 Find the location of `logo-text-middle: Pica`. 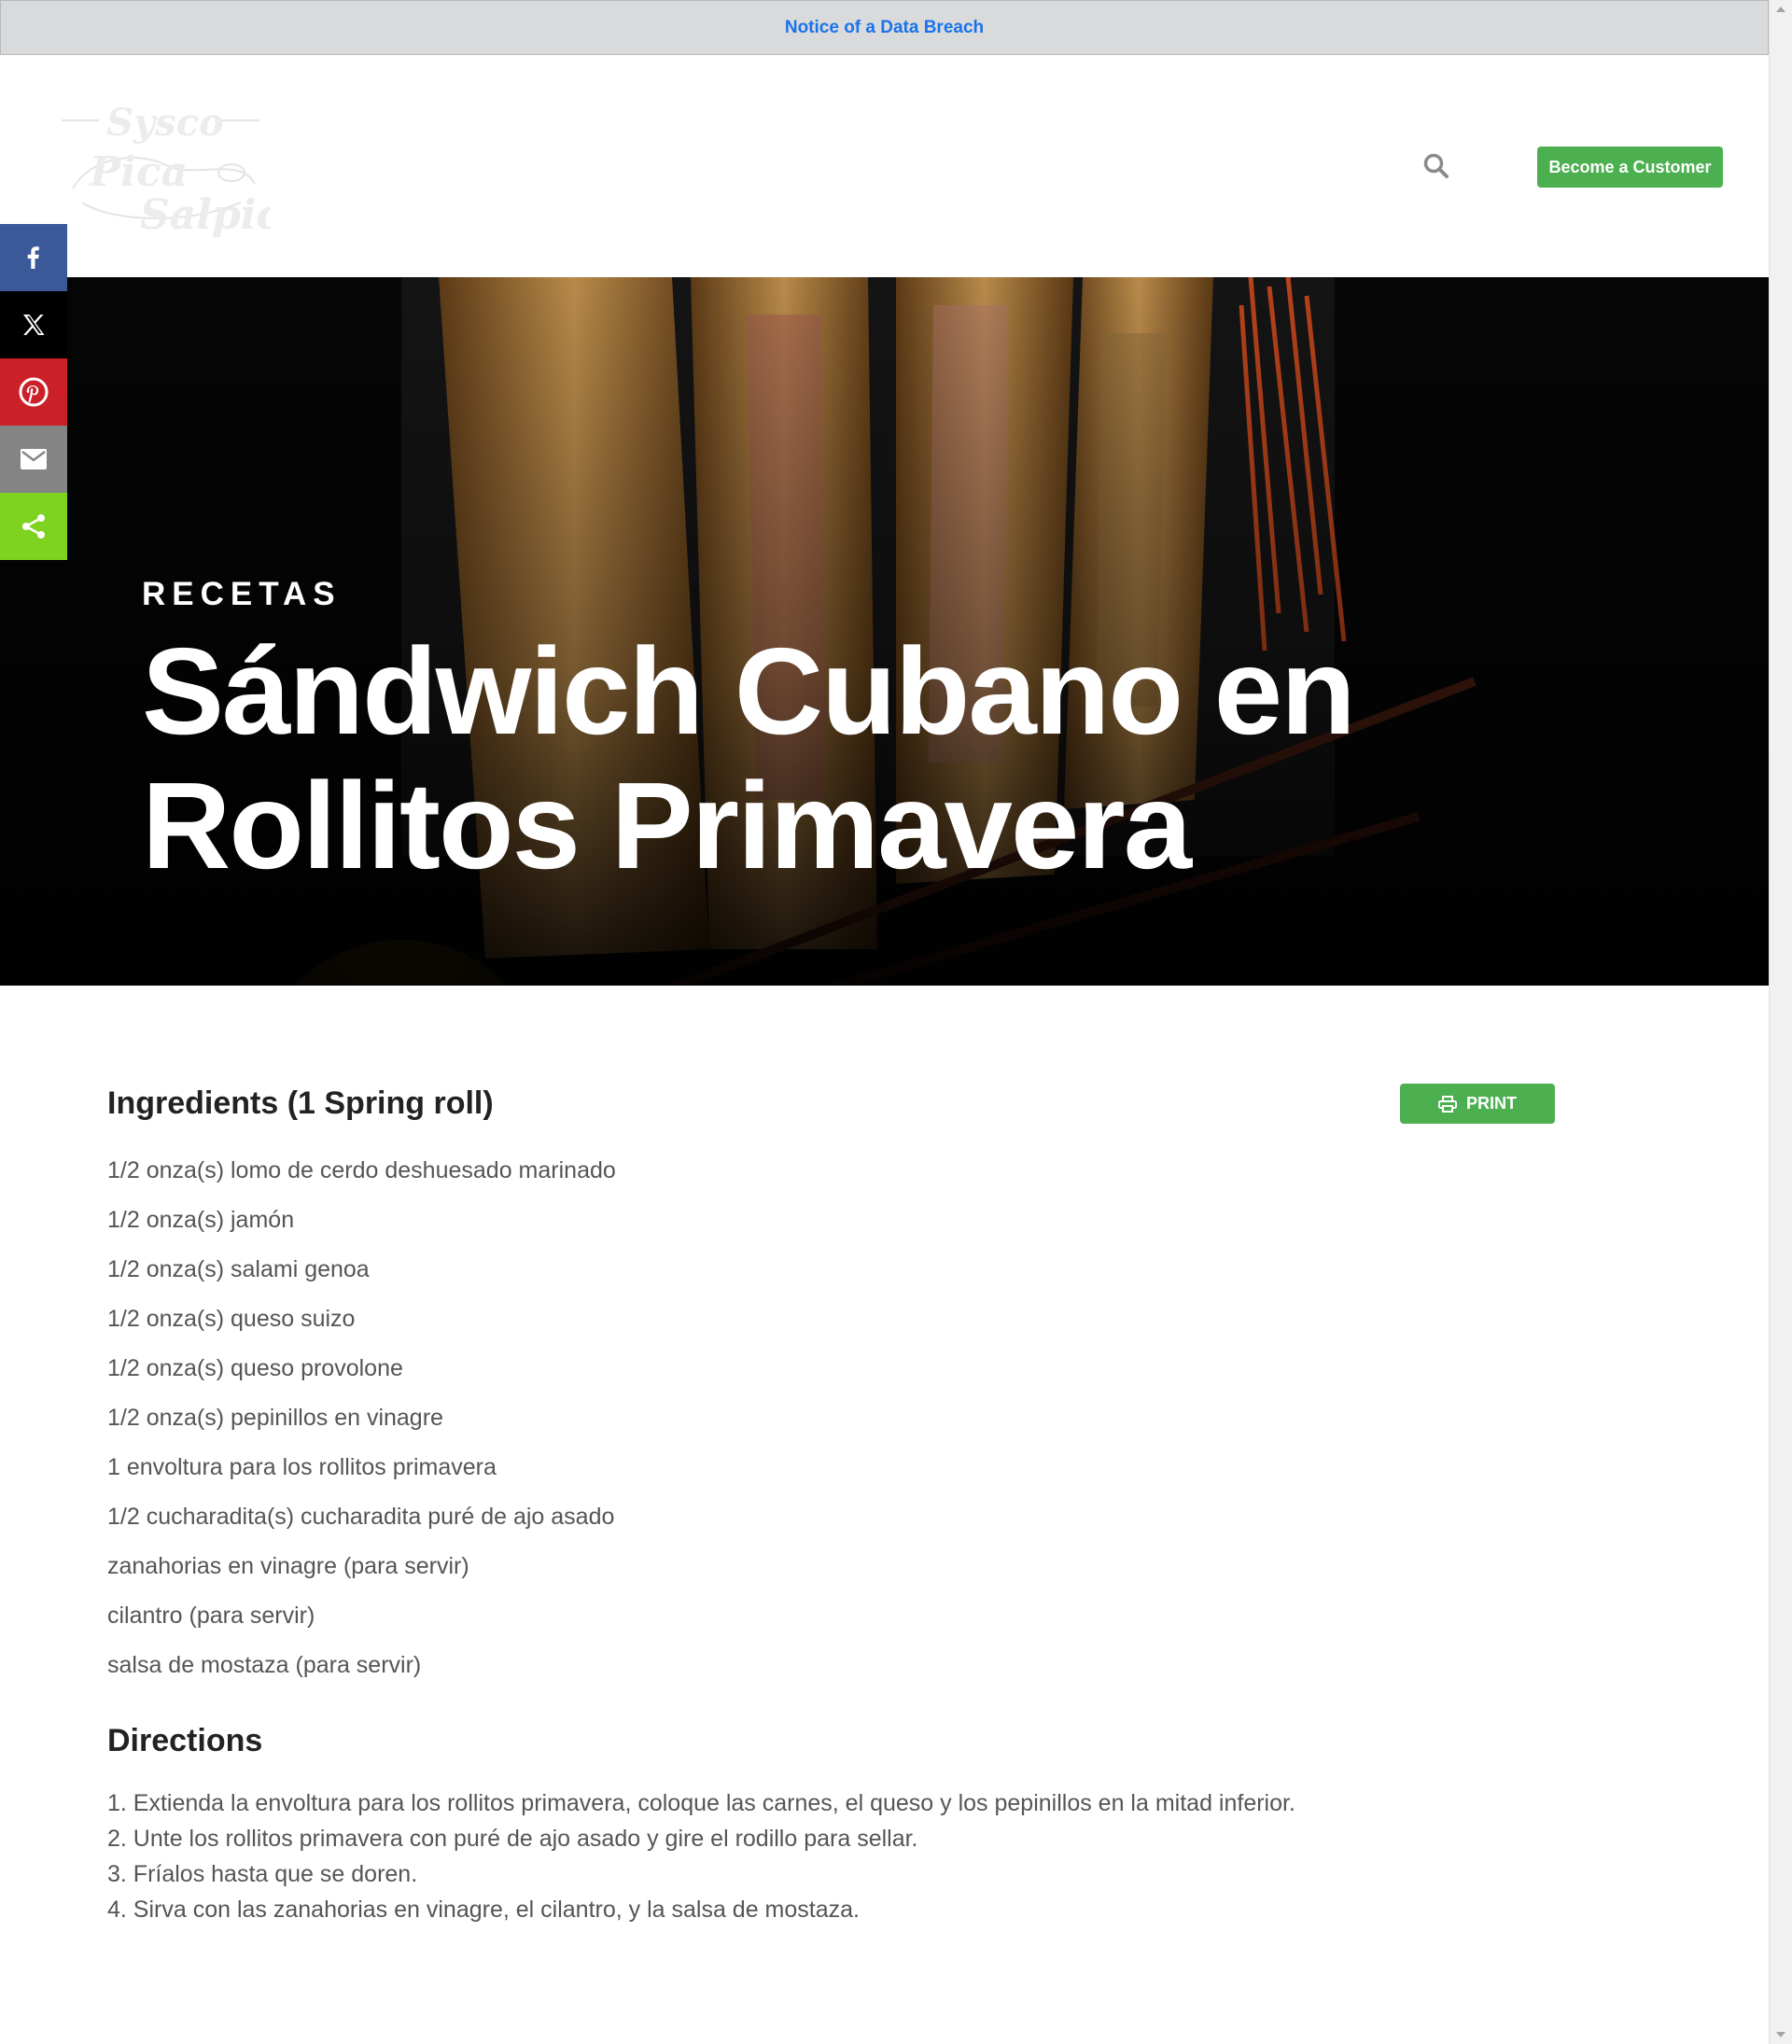

logo-text-middle: Pica is located at coordinates (138, 172).